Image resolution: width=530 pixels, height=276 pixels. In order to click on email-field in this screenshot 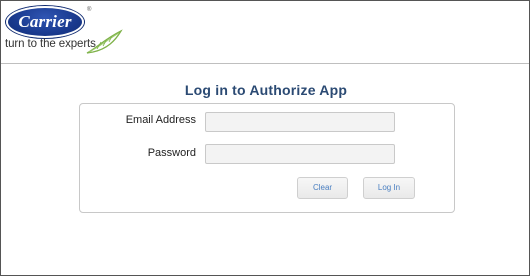, I will do `click(300, 122)`.